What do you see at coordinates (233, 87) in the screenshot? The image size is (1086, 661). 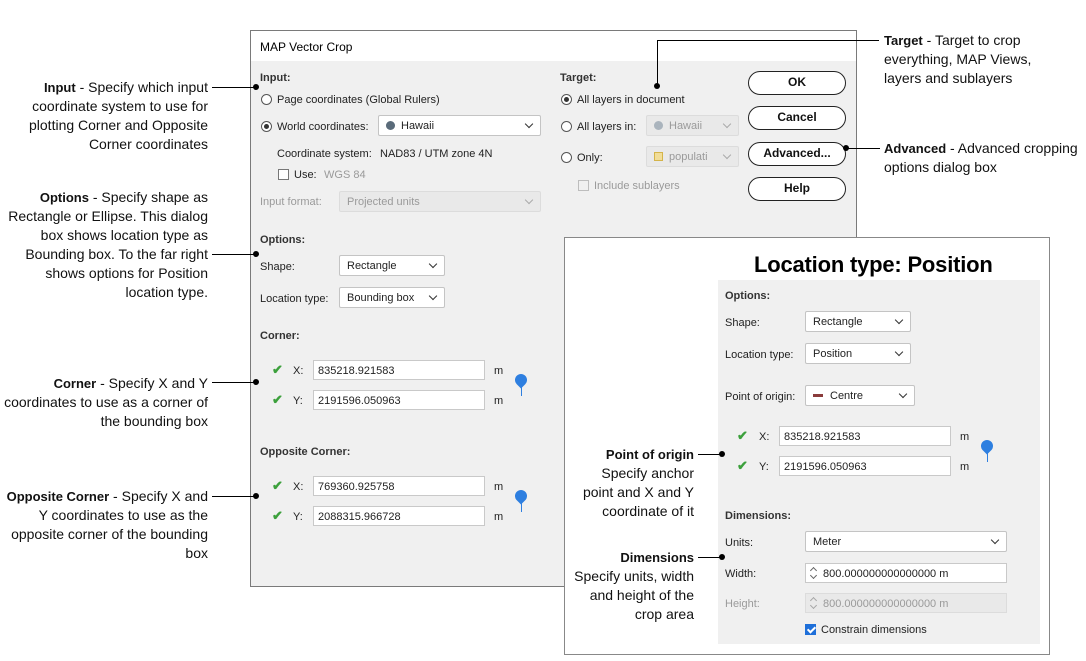 I see `input-leader-line` at bounding box center [233, 87].